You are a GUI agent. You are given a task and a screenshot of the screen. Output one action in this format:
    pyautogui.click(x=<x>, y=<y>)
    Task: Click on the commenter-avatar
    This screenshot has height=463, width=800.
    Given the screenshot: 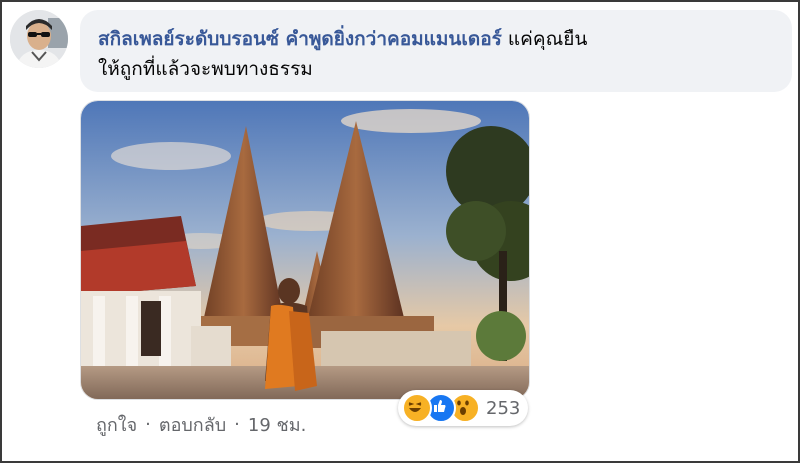 What is the action you would take?
    pyautogui.click(x=39, y=39)
    